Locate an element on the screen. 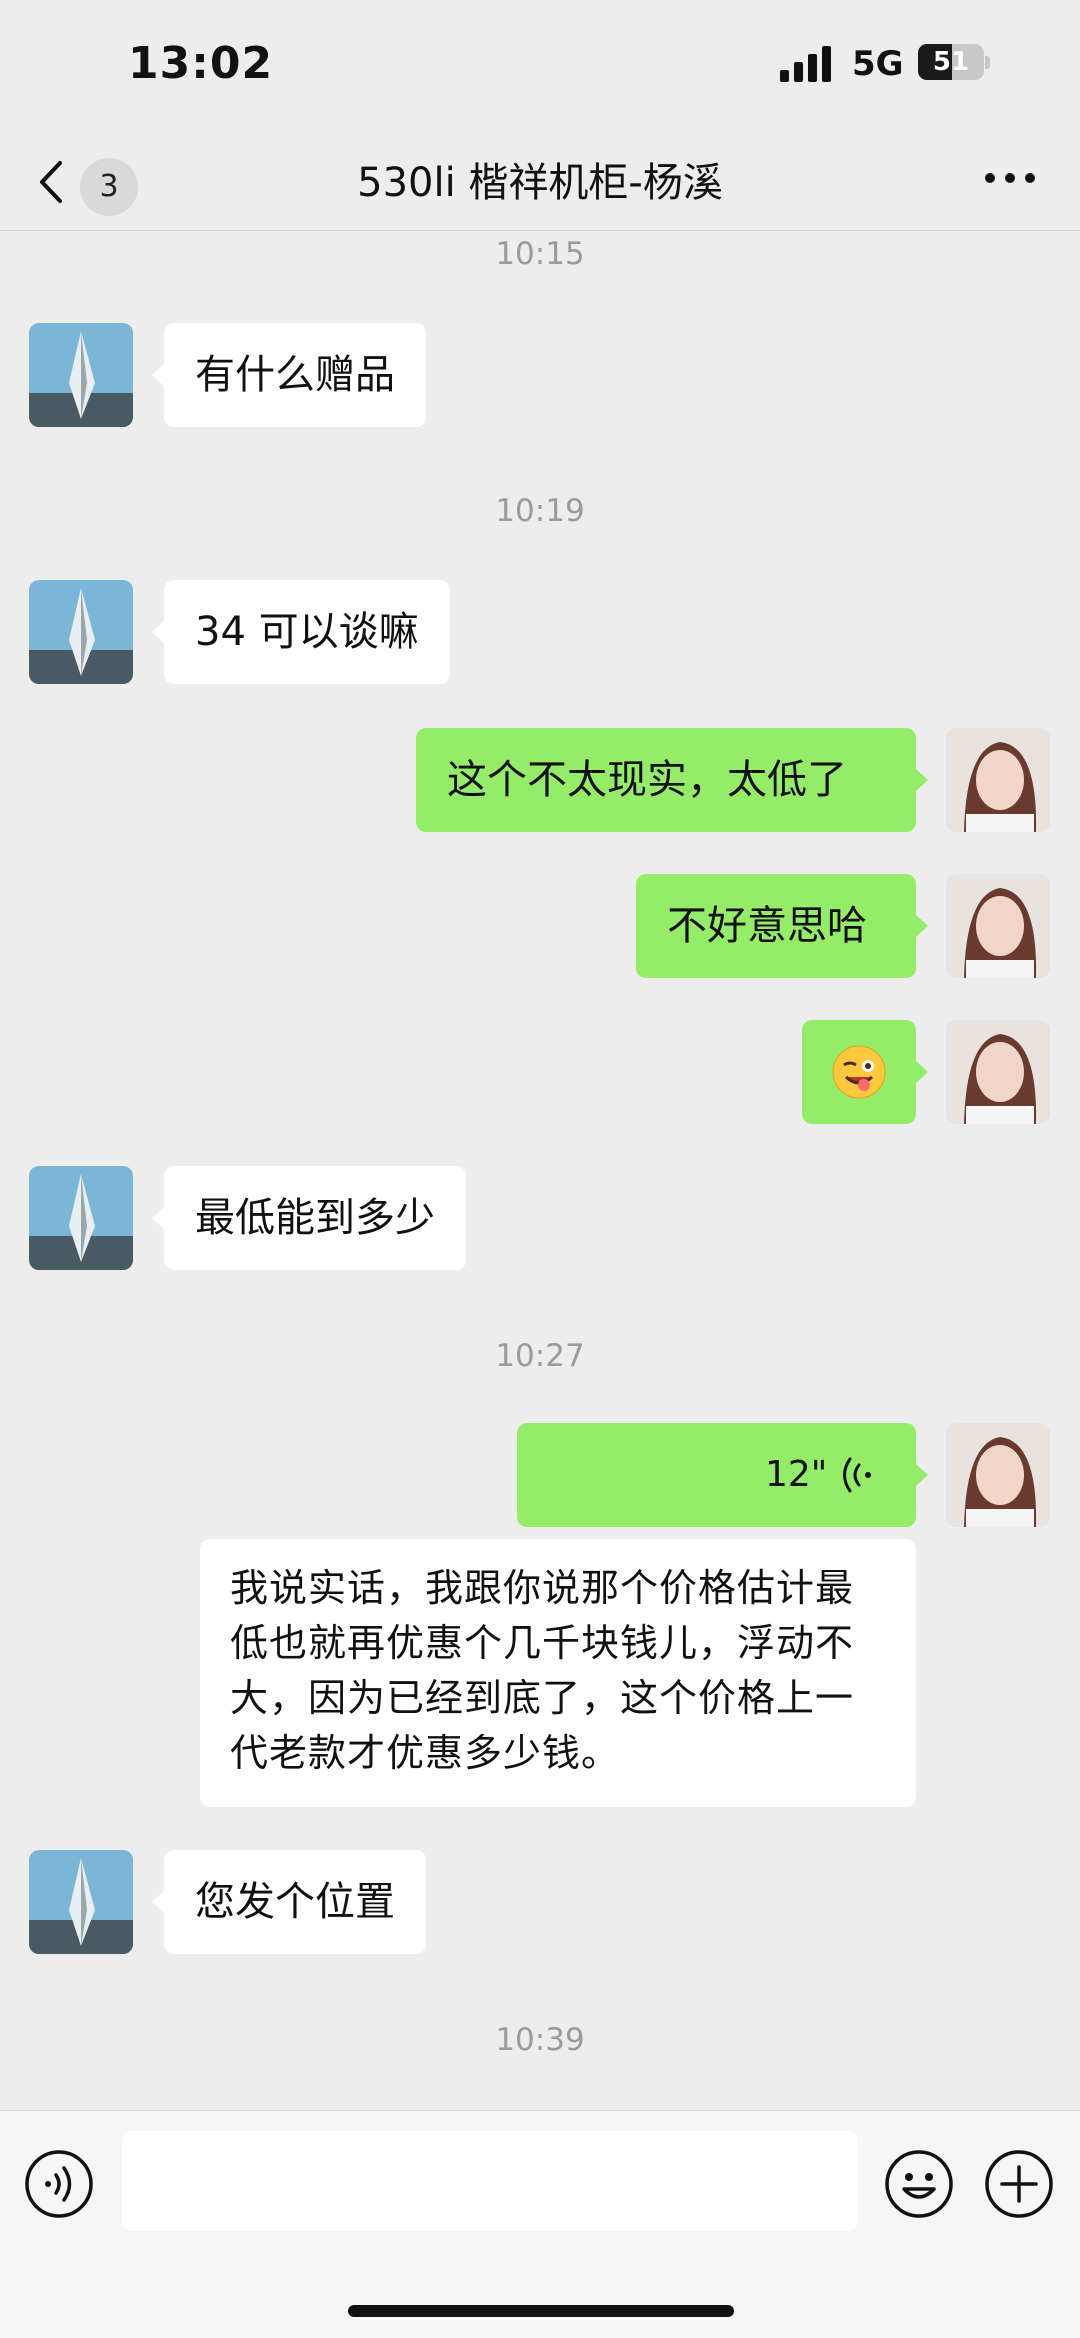  incoming-message: 有什么赠品 is located at coordinates (295, 375).